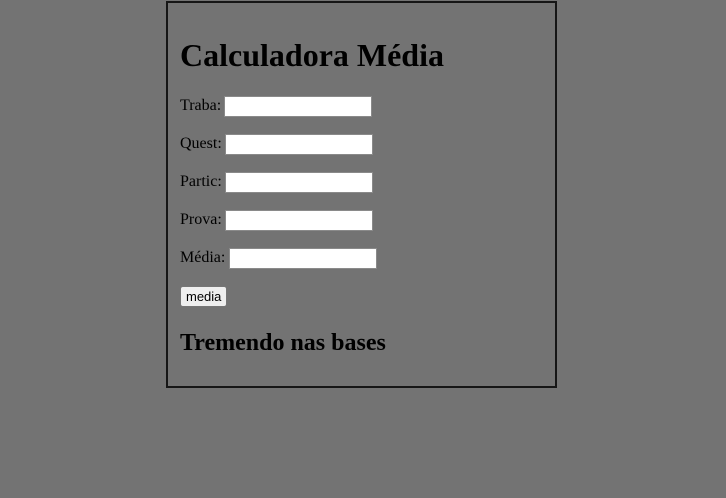 Image resolution: width=726 pixels, height=498 pixels. I want to click on field-row-media: Média:, so click(279, 258).